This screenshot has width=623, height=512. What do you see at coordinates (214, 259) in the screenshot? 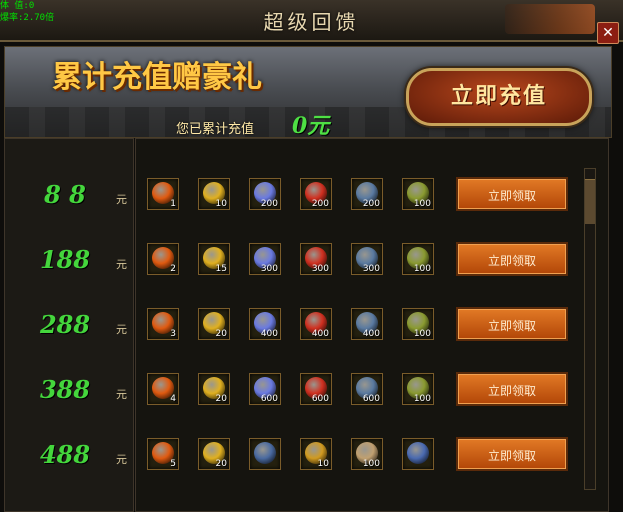
I see `reward-slot: 15` at bounding box center [214, 259].